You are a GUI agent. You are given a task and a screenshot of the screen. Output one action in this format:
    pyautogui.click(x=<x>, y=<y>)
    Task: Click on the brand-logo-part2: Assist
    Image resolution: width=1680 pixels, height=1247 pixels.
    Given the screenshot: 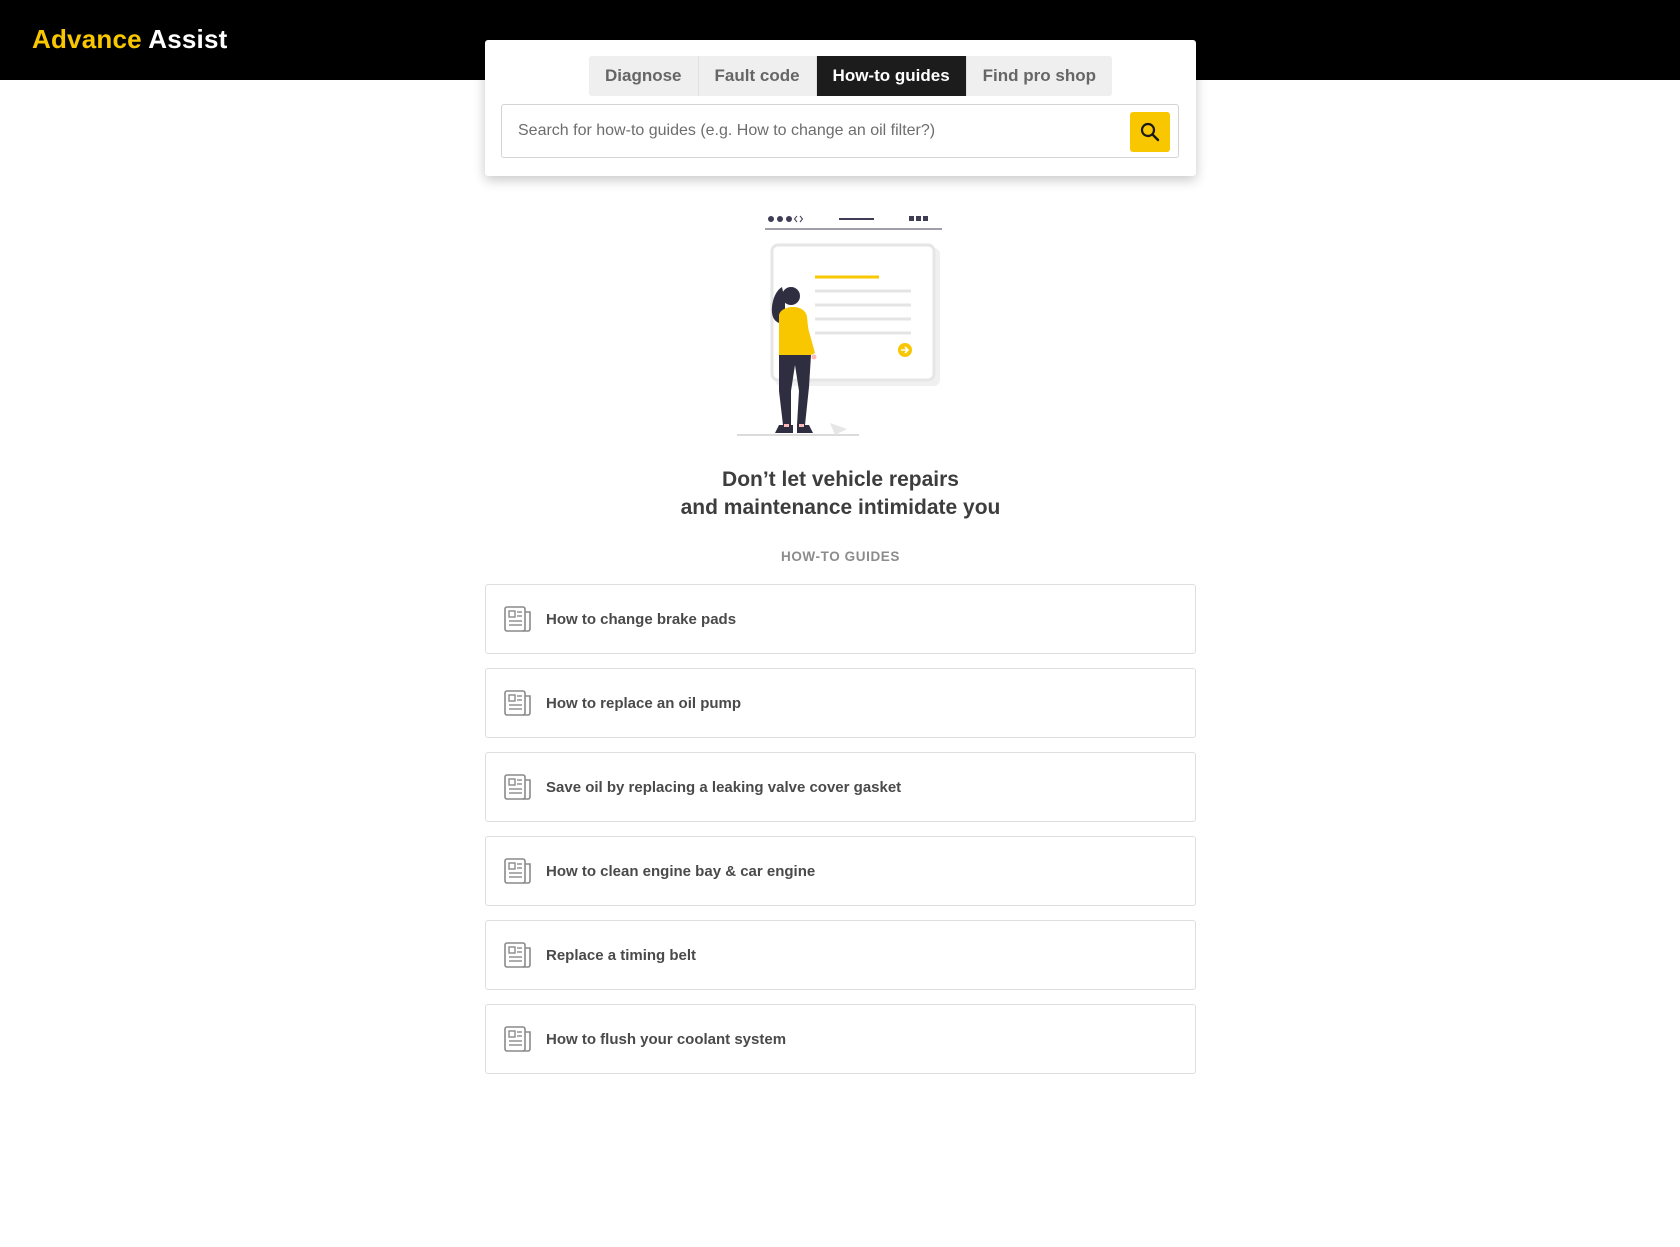 What is the action you would take?
    pyautogui.click(x=188, y=39)
    